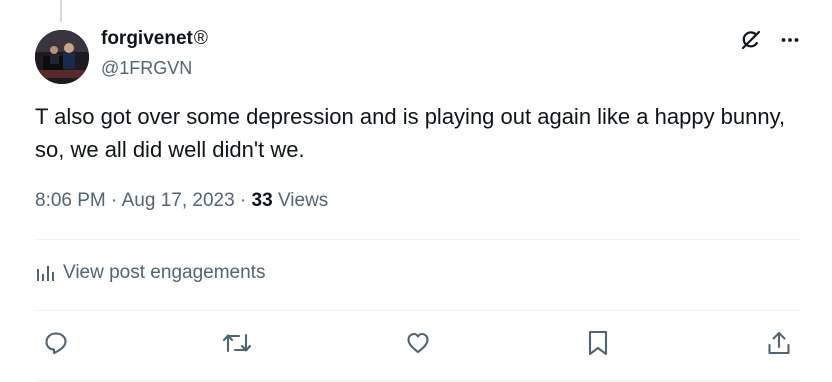  I want to click on post-date: Aug 17, 2023, so click(178, 200).